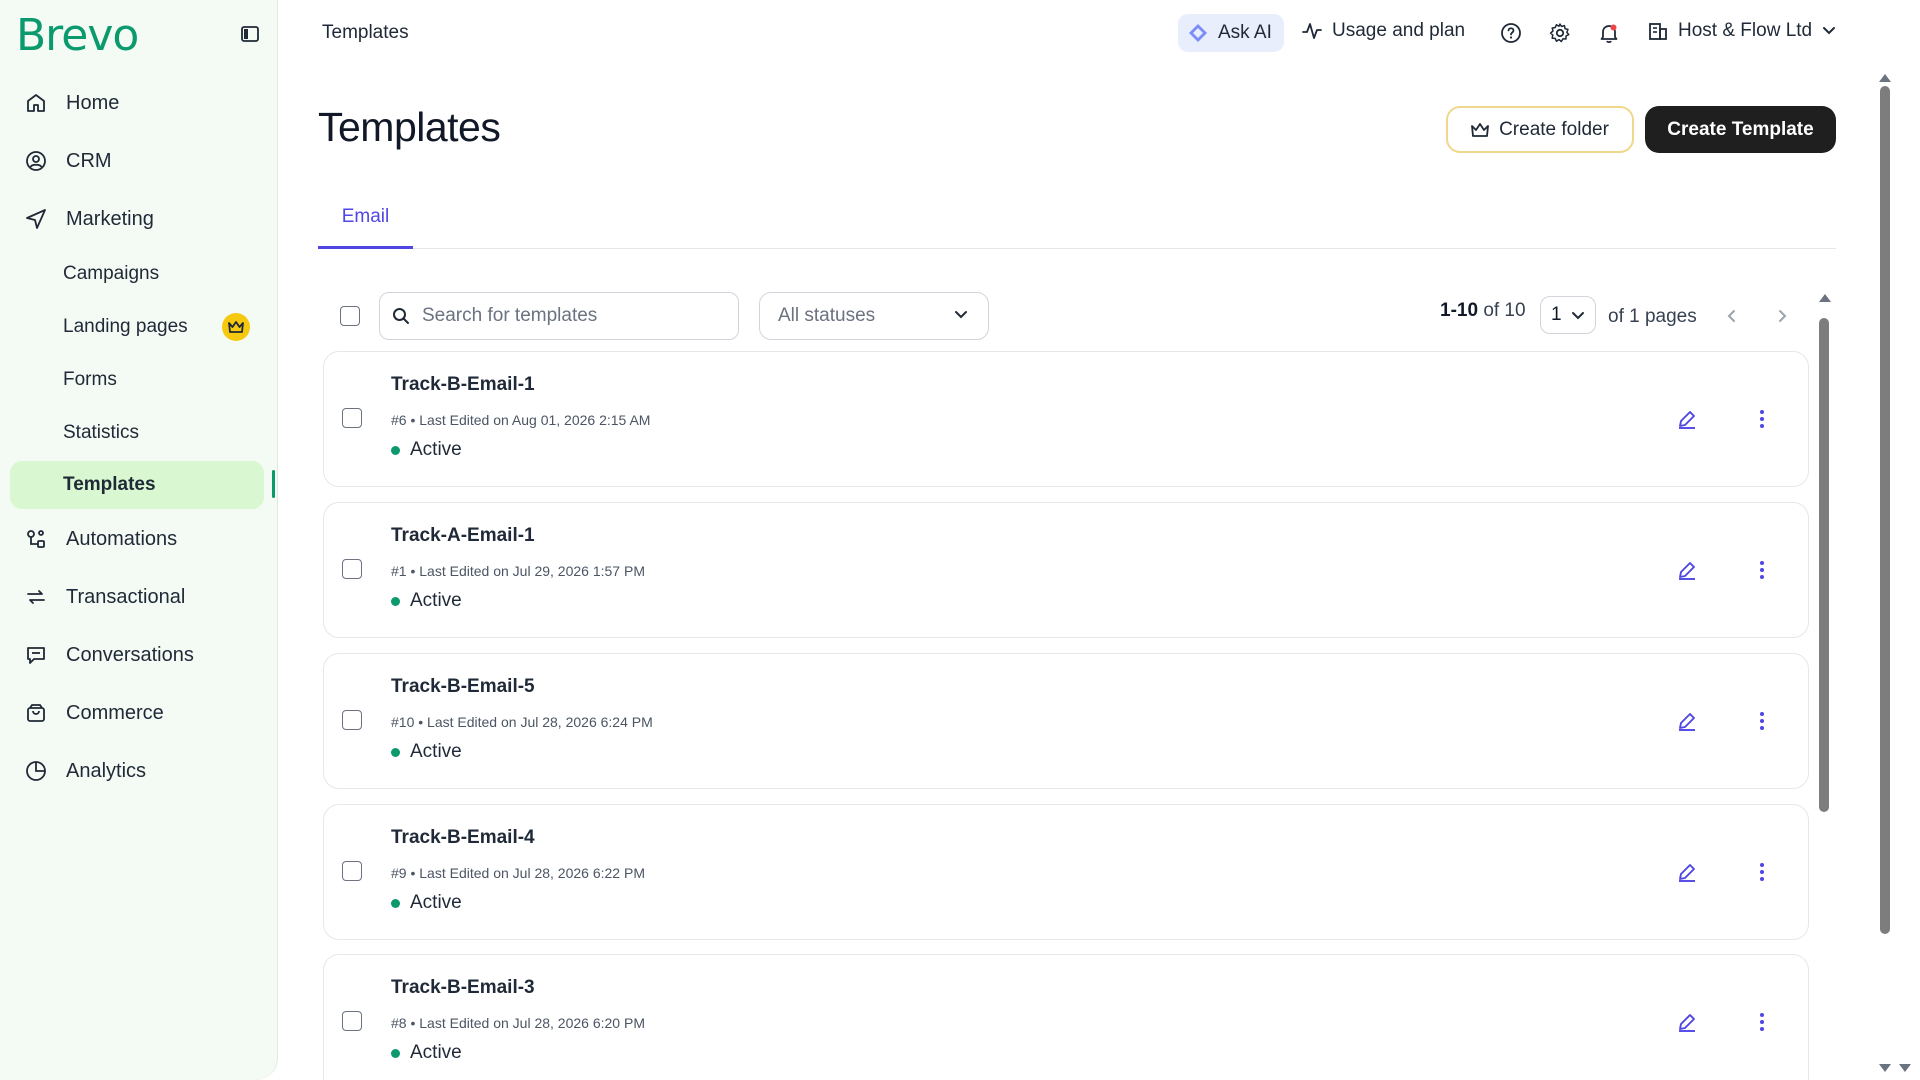 This screenshot has height=1080, width=1920. I want to click on page-count: of 1 pages, so click(1652, 316).